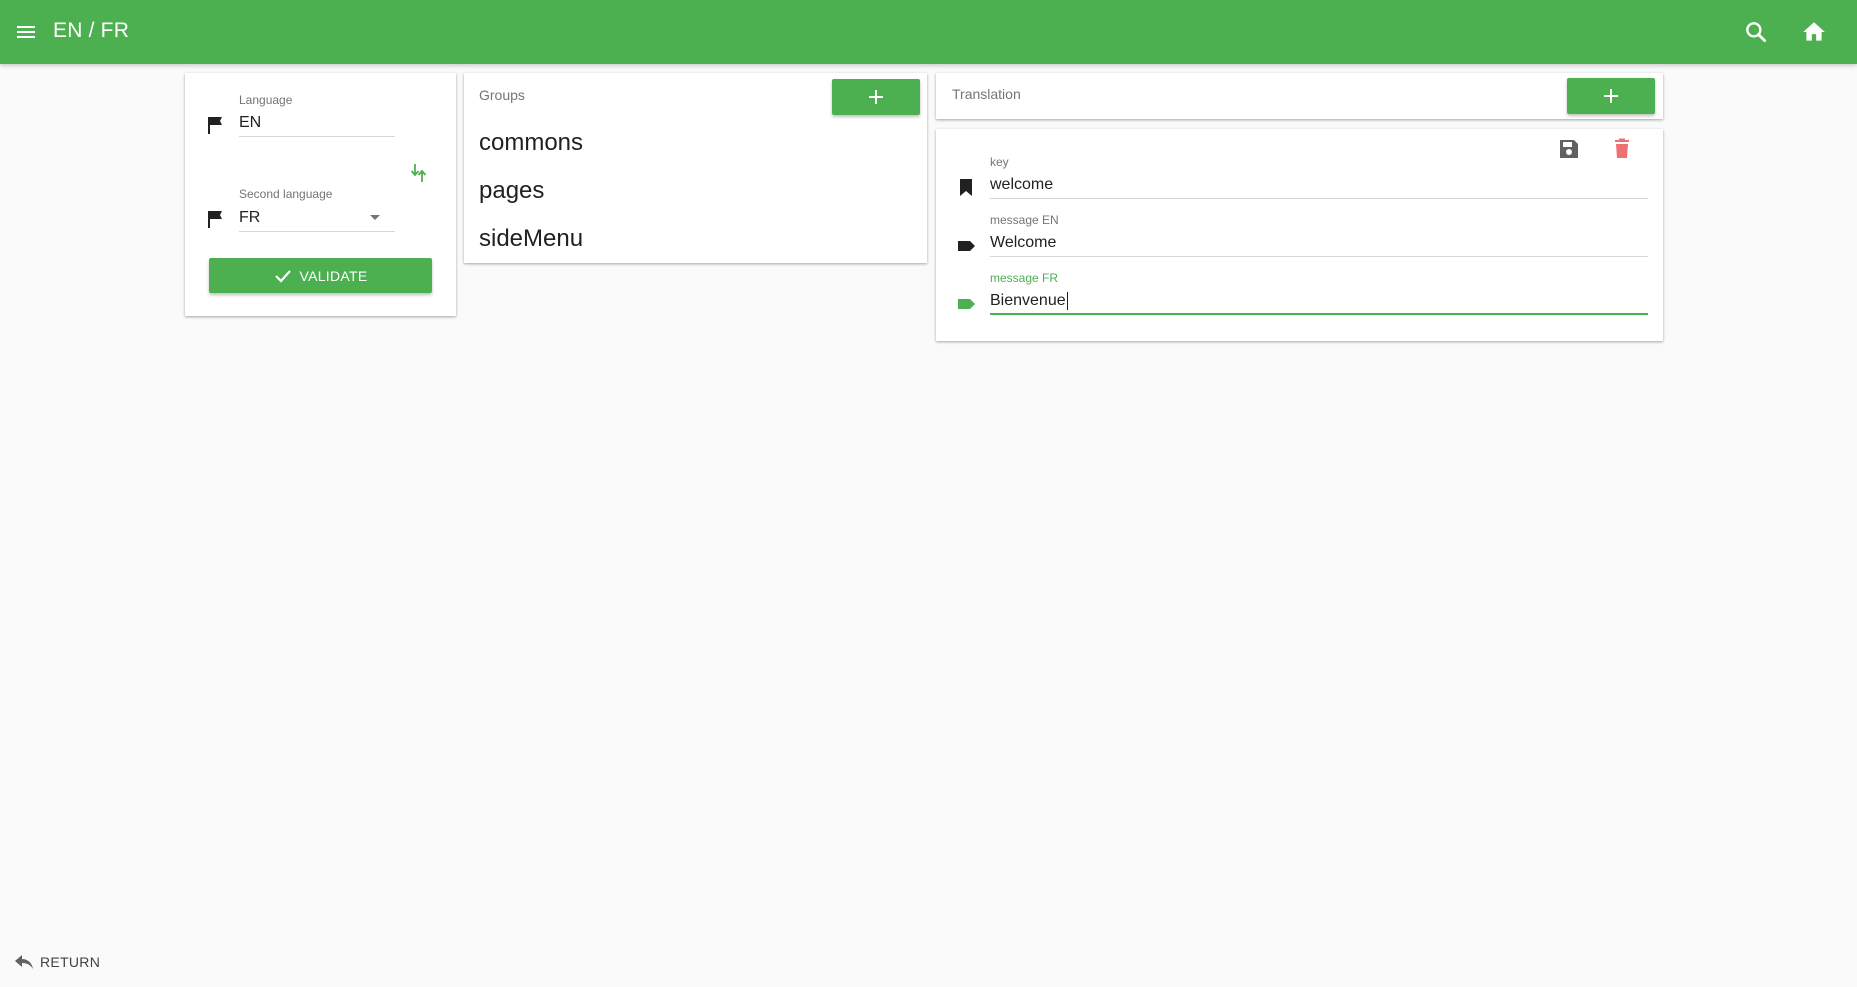  What do you see at coordinates (695, 168) in the screenshot?
I see `groups-card: Groups commons pages sideMenu` at bounding box center [695, 168].